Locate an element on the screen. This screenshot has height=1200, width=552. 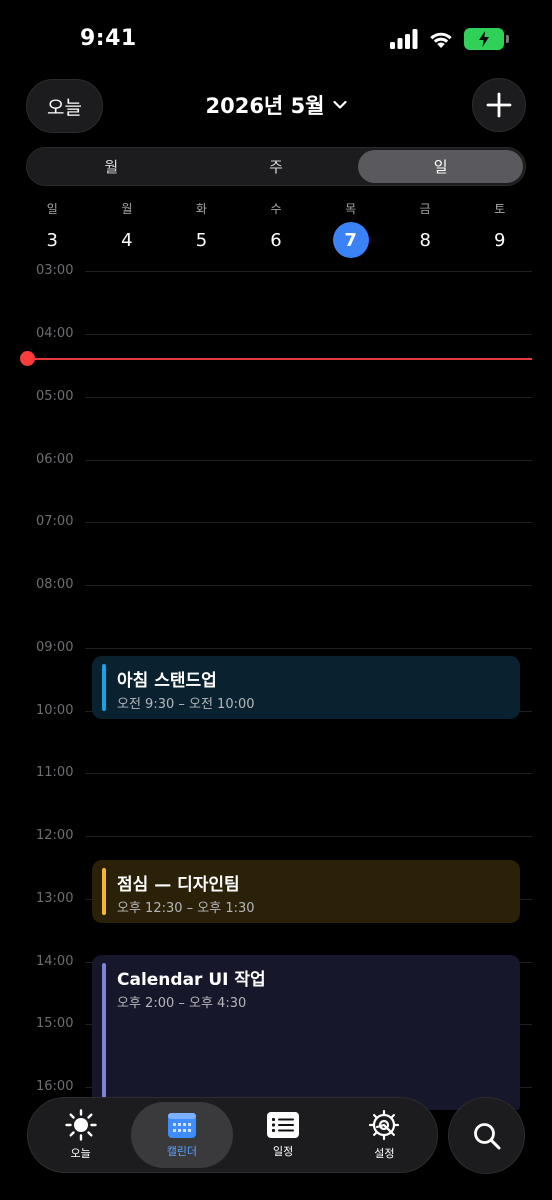
list-icon is located at coordinates (283, 1125).